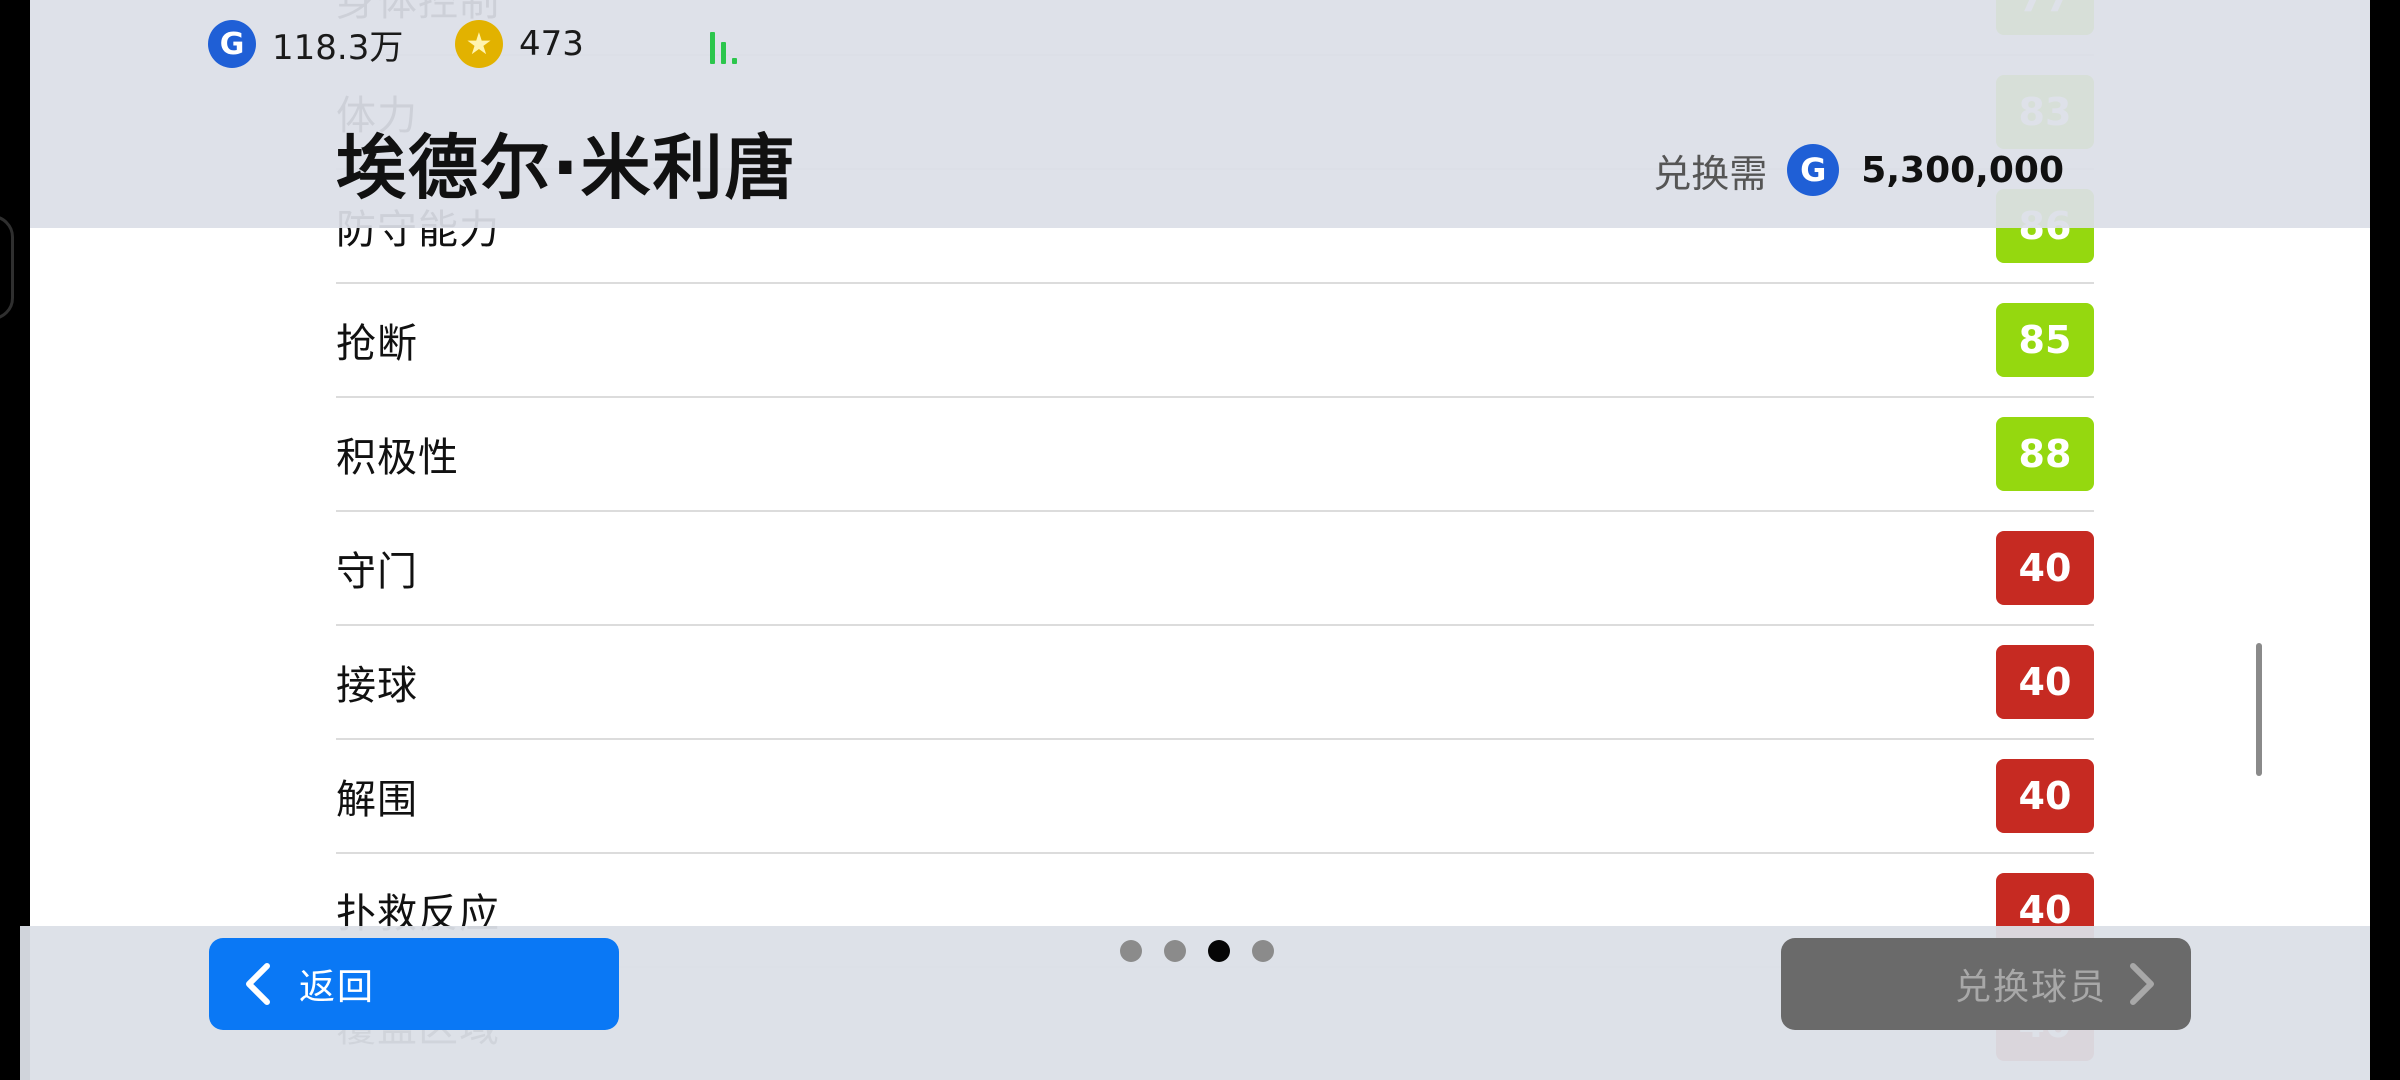 The height and width of the screenshot is (1080, 2400). Describe the element at coordinates (377, 344) in the screenshot. I see `stat-label: 抢断` at that location.